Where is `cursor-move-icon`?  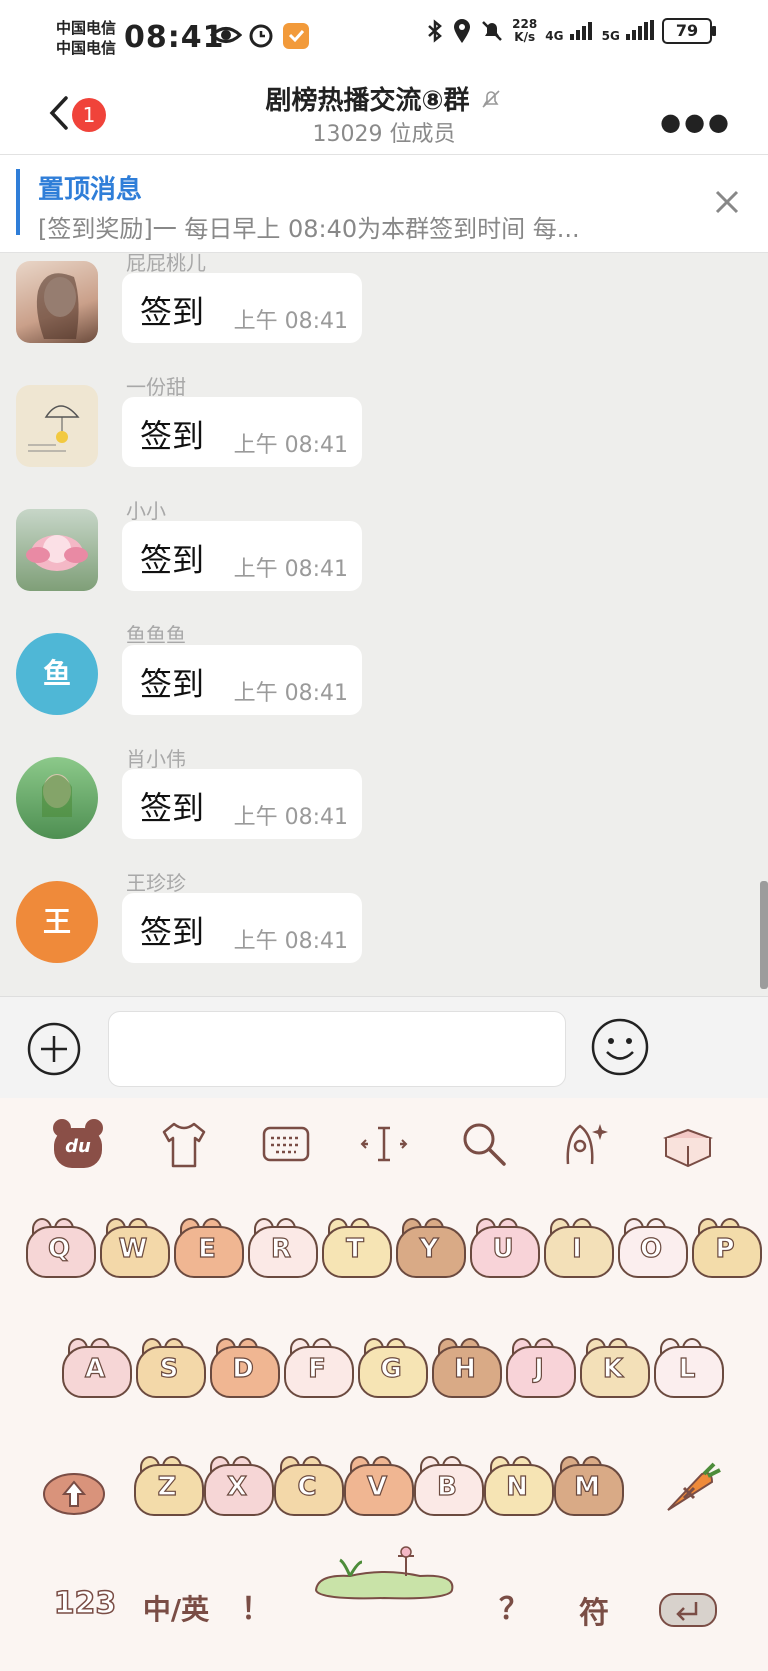 cursor-move-icon is located at coordinates (384, 1144).